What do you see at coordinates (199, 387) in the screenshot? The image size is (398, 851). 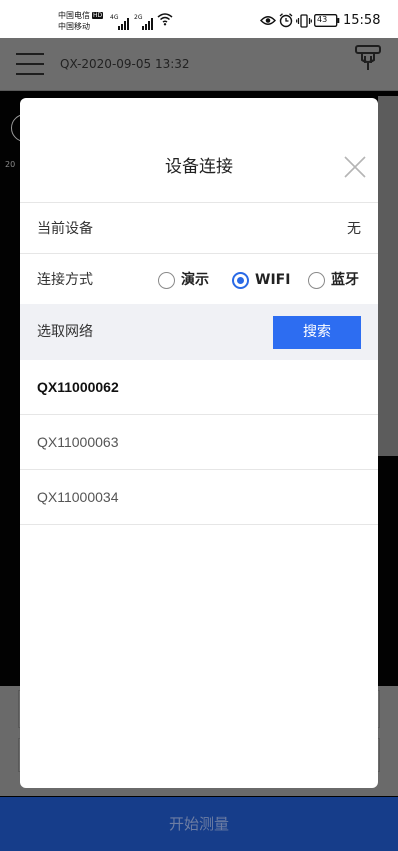 I see `network-list-item: QX11000062` at bounding box center [199, 387].